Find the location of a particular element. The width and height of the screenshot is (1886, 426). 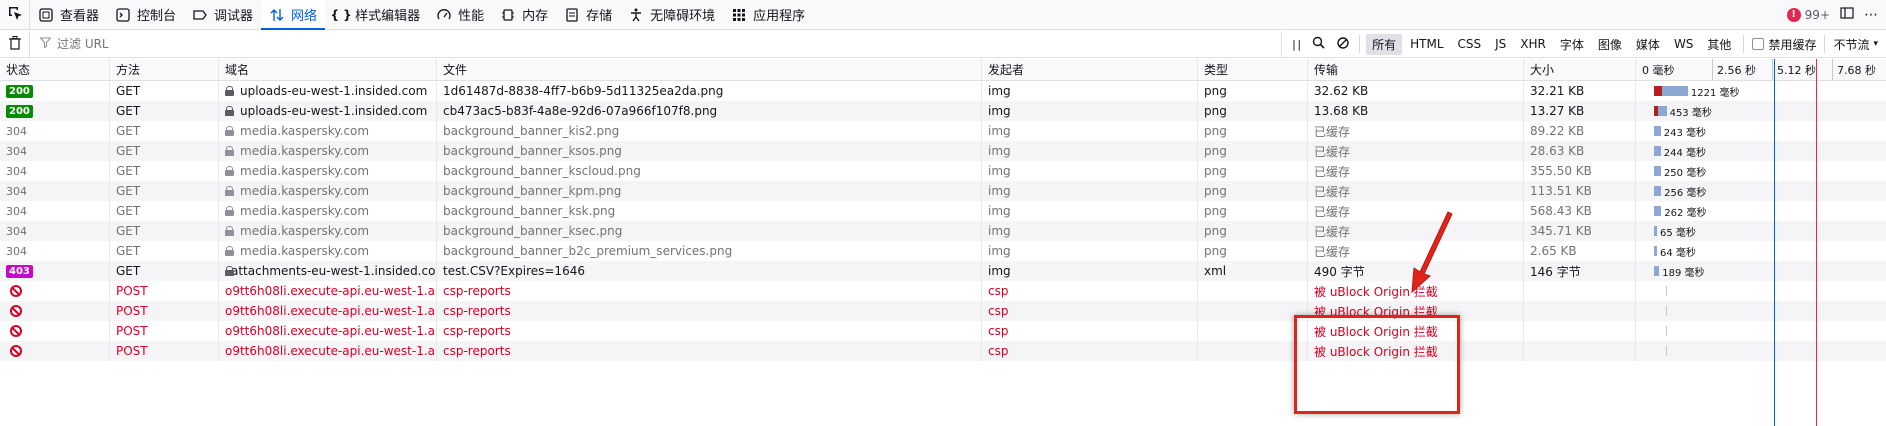

block-url-icon is located at coordinates (1343, 44).